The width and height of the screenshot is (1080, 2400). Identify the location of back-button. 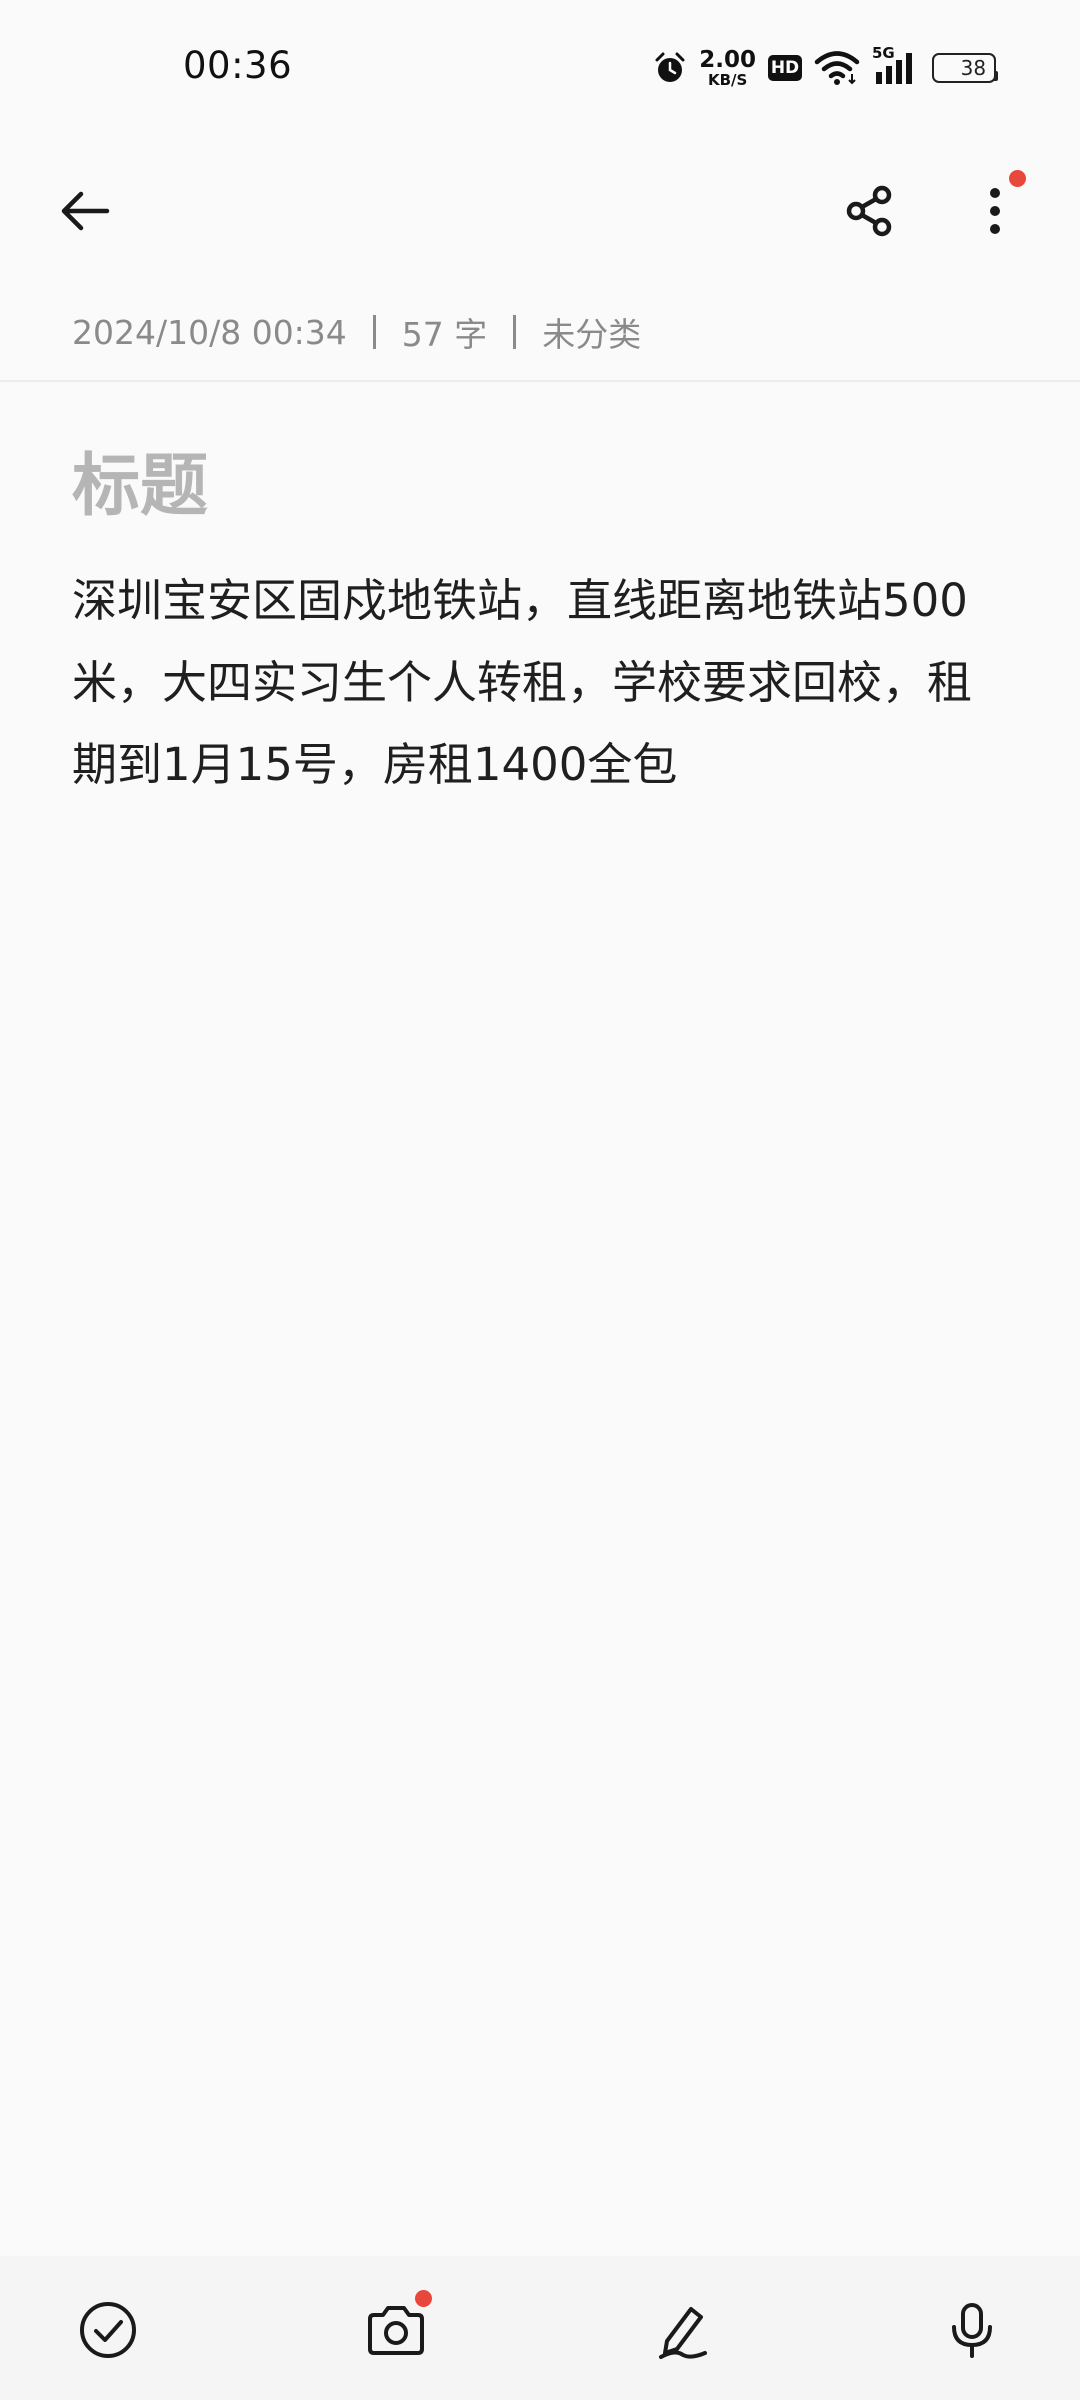
(85, 211).